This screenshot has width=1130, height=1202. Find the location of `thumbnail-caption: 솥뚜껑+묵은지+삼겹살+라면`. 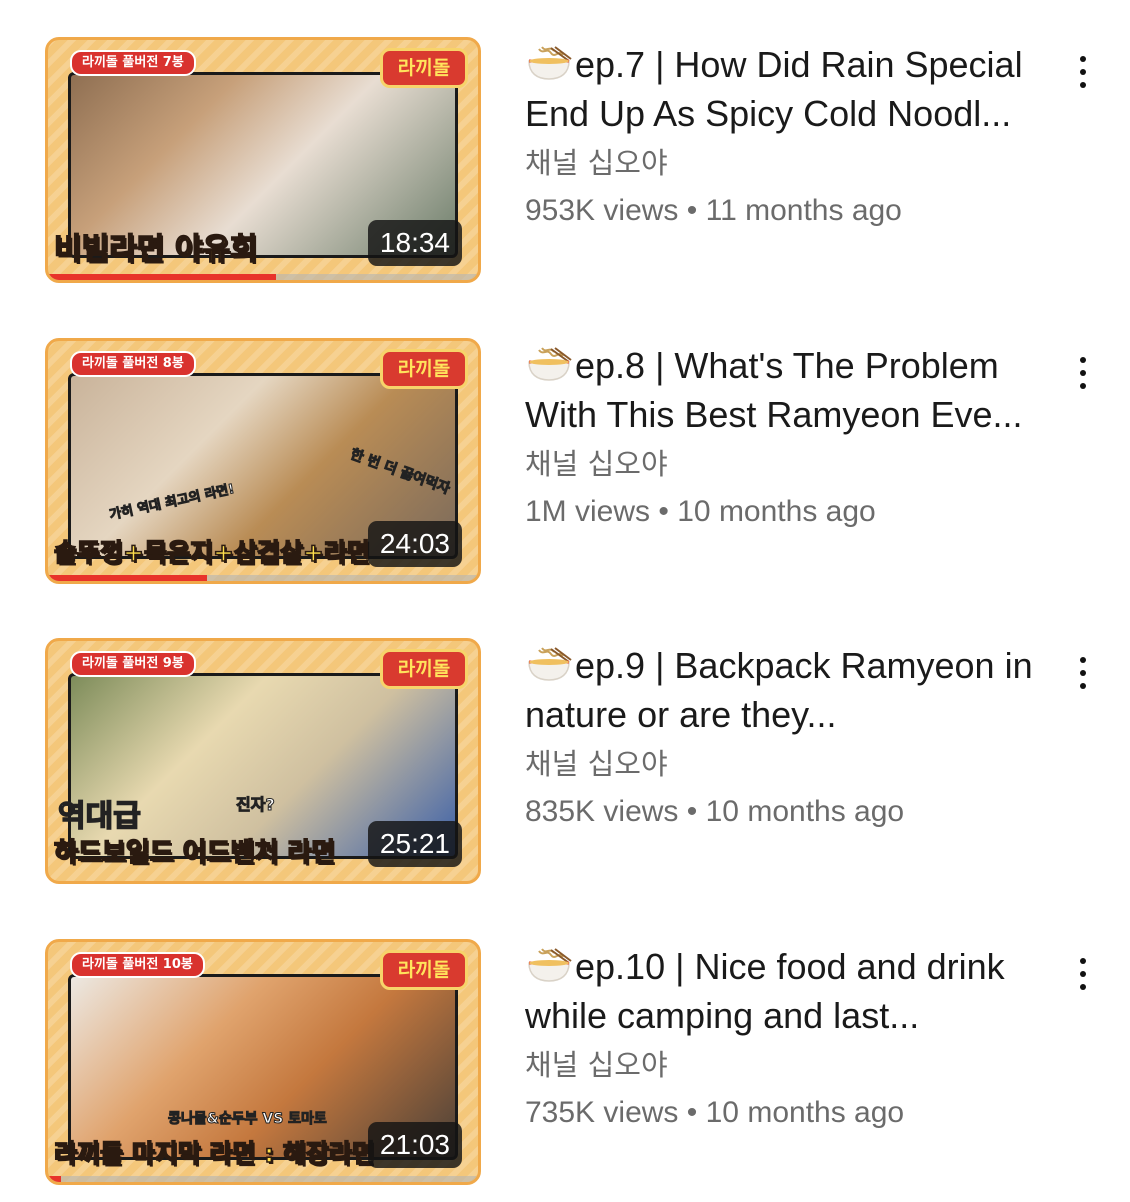

thumbnail-caption: 솥뚜껑+묵은지+삼겹살+라면 is located at coordinates (212, 552).